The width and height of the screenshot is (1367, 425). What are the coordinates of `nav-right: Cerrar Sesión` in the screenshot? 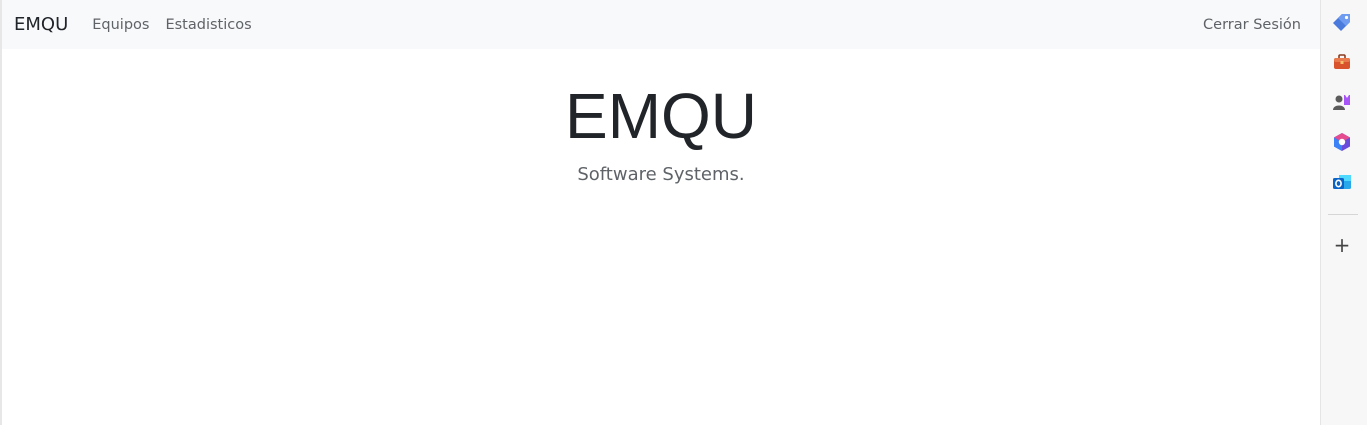 It's located at (1252, 24).